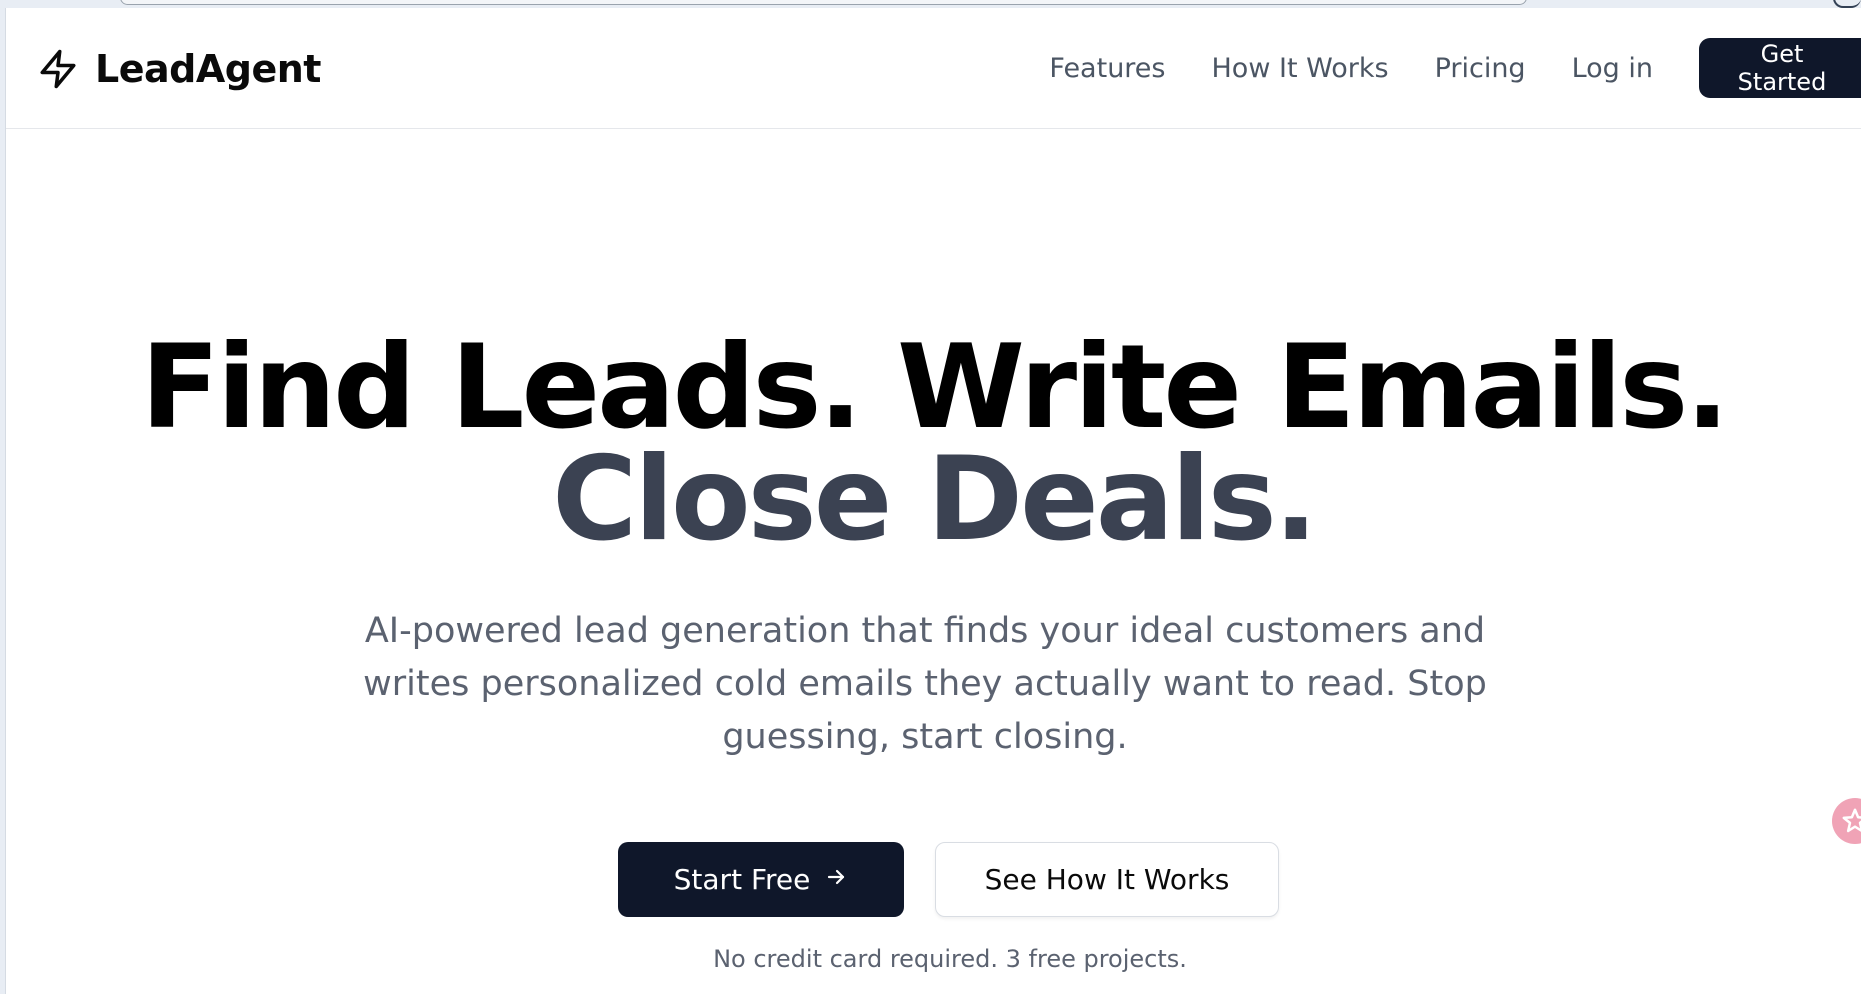  Describe the element at coordinates (1107, 68) in the screenshot. I see `nav-link-features: Features` at that location.